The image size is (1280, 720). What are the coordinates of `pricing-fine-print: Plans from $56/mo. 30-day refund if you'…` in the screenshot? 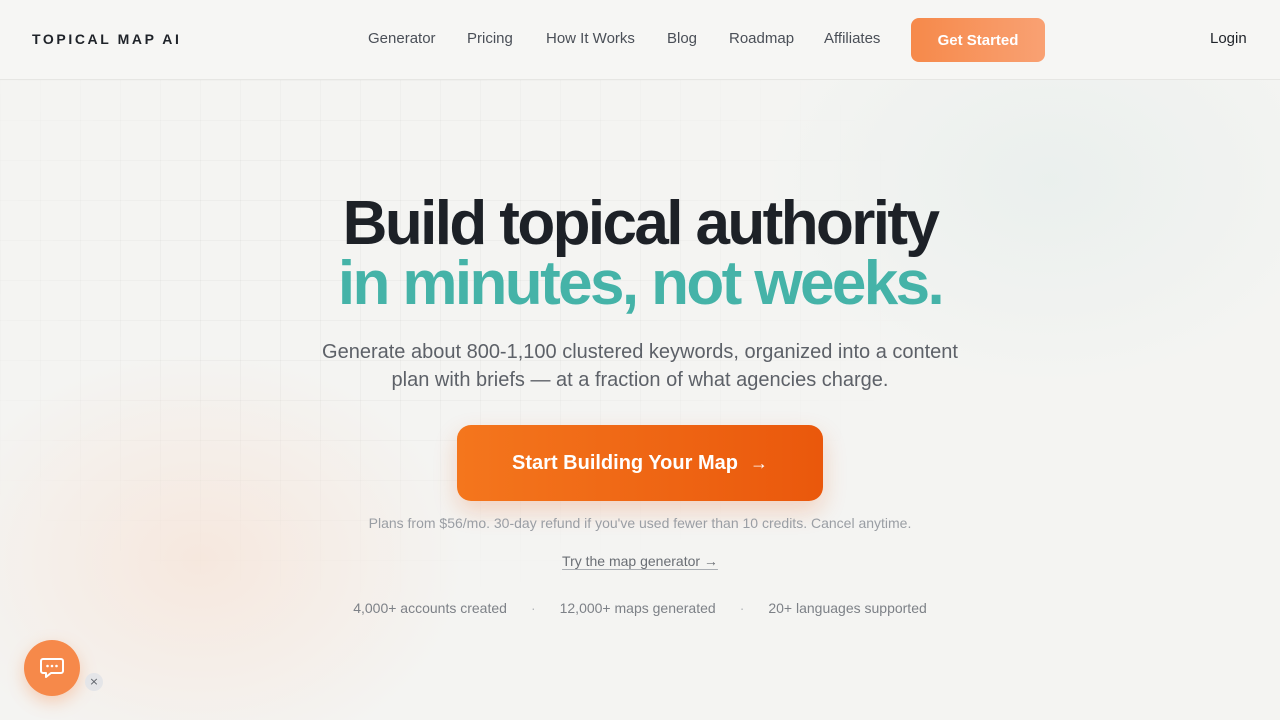 It's located at (640, 523).